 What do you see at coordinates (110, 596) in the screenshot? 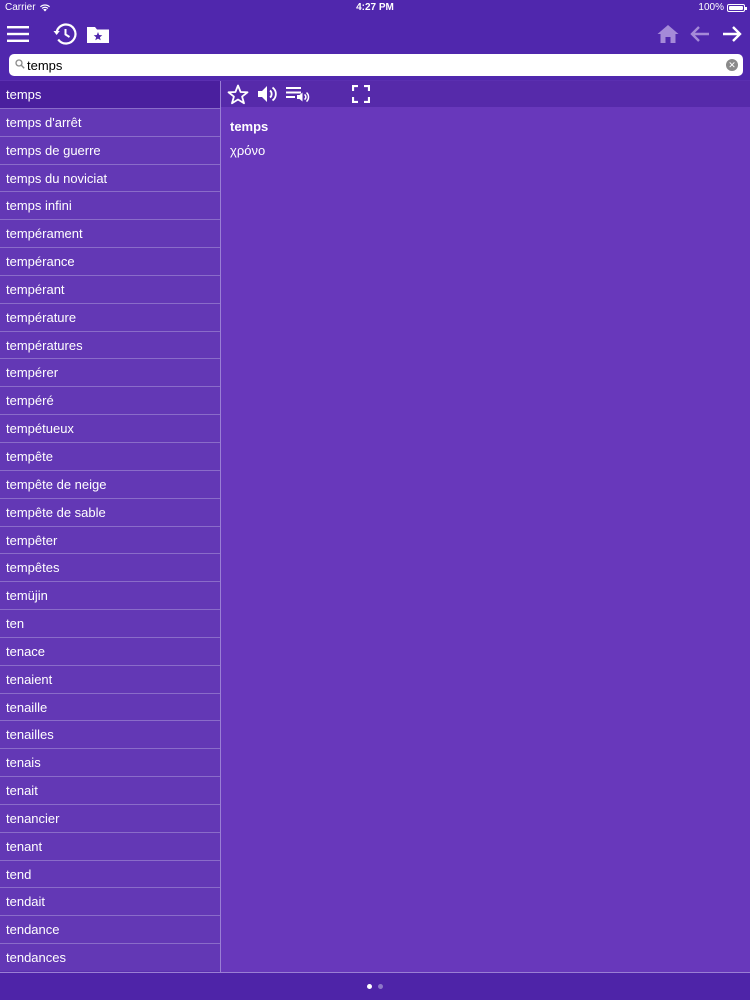
I see `word-list-item: temüjin` at bounding box center [110, 596].